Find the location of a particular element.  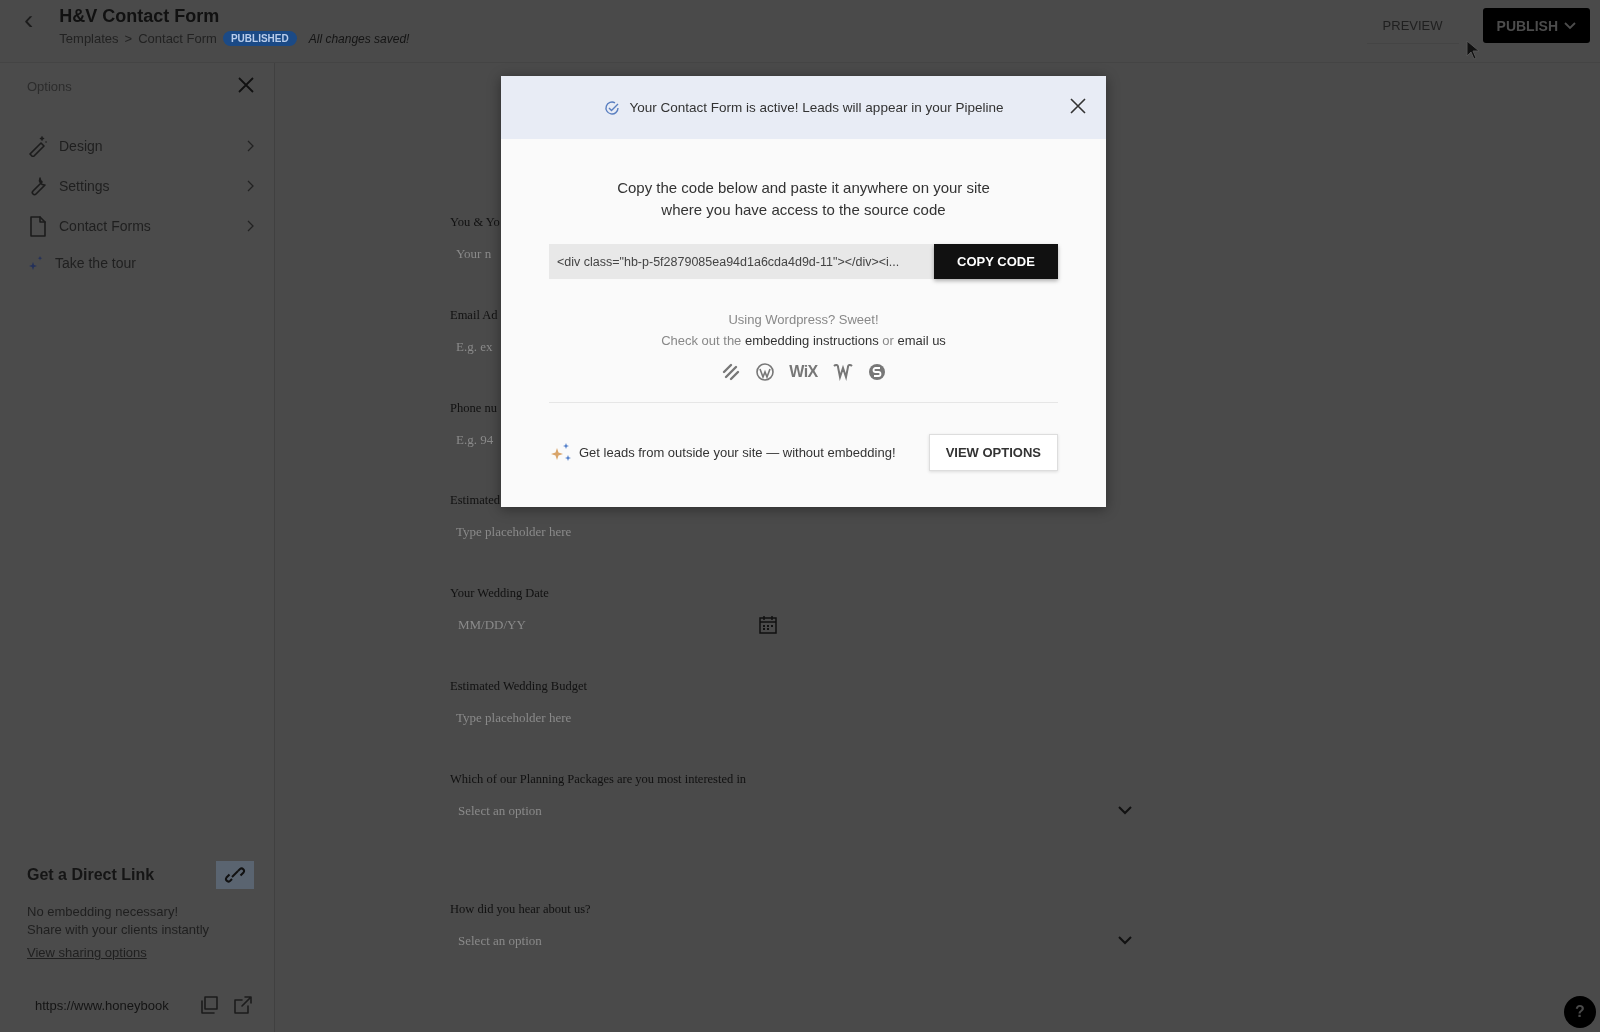

banner-message: Your Contact Form is active! Leads will appear in your Pipeline is located at coordinates (816, 107).